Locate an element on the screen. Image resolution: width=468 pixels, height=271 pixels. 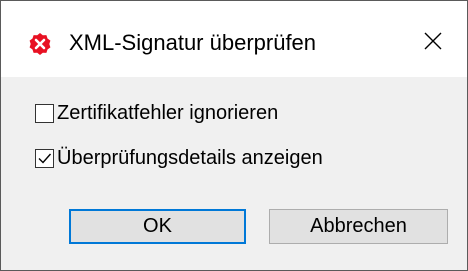
cancel-button: Abbrechen is located at coordinates (358, 226).